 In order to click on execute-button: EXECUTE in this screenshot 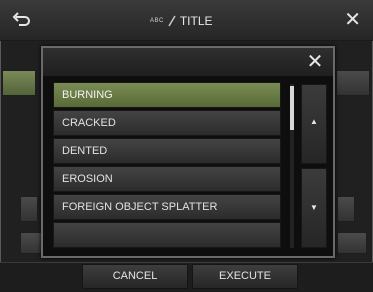, I will do `click(245, 276)`.